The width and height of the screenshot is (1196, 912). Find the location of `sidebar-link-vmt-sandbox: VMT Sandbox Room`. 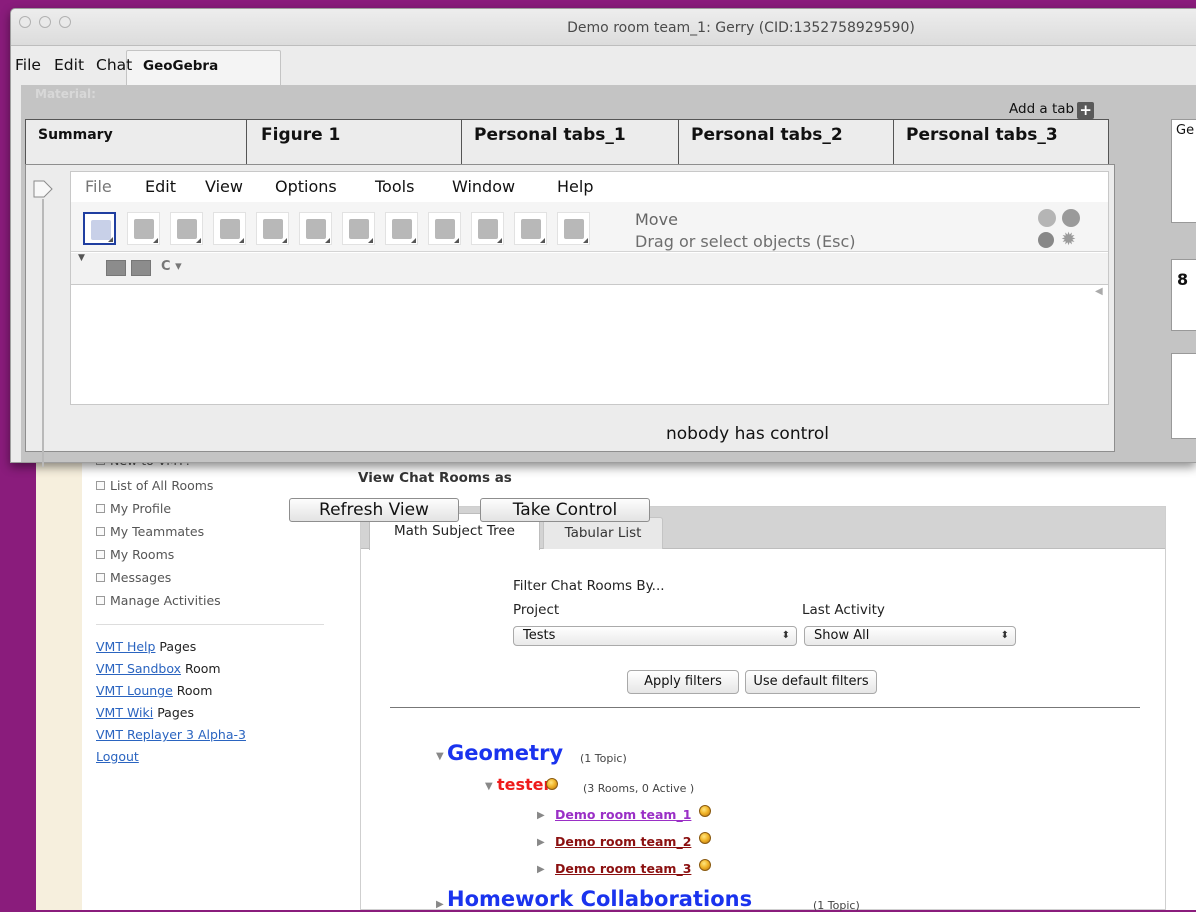

sidebar-link-vmt-sandbox: VMT Sandbox Room is located at coordinates (158, 668).